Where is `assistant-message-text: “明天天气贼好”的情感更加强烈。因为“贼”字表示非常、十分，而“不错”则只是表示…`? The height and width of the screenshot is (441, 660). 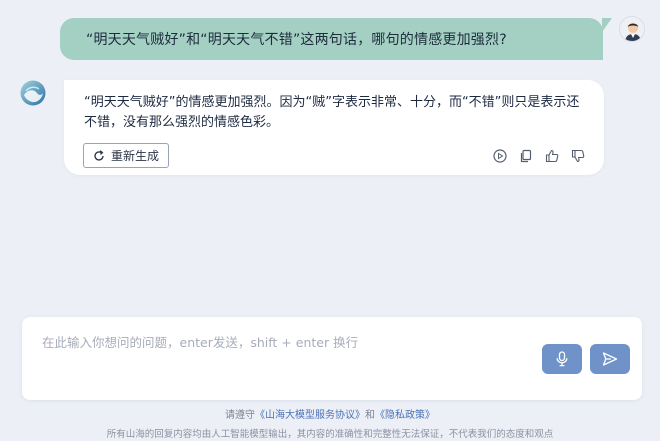 assistant-message-text: “明天天气贼好”的情感更加强烈。因为“贼”字表示非常、十分，而“不错”则只是表示… is located at coordinates (332, 112).